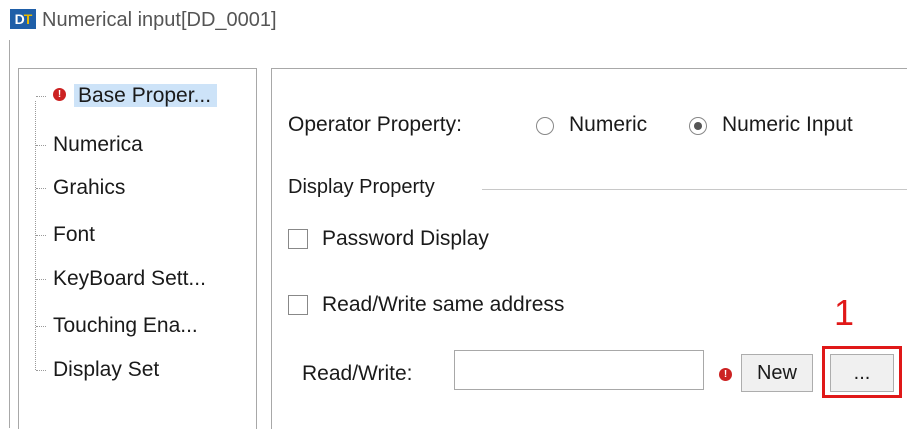  What do you see at coordinates (298, 239) in the screenshot?
I see `password-display-checkbox` at bounding box center [298, 239].